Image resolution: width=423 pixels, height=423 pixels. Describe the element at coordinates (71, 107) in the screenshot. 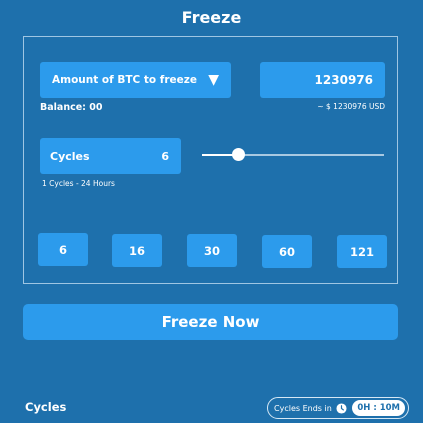

I see `balance-text: Balance: 00` at that location.